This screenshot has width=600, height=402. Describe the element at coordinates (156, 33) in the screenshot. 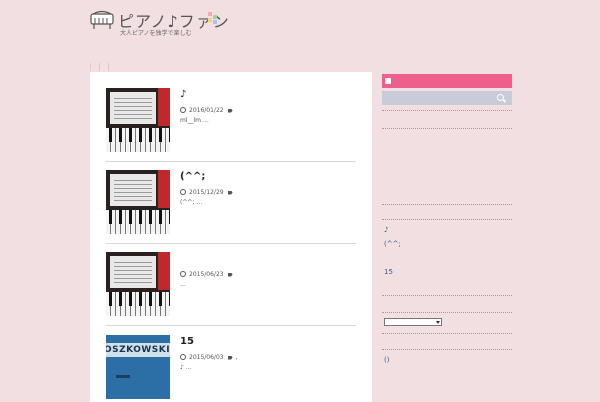

I see `site-tagline: 大人ピアノを独学で楽しむ` at that location.